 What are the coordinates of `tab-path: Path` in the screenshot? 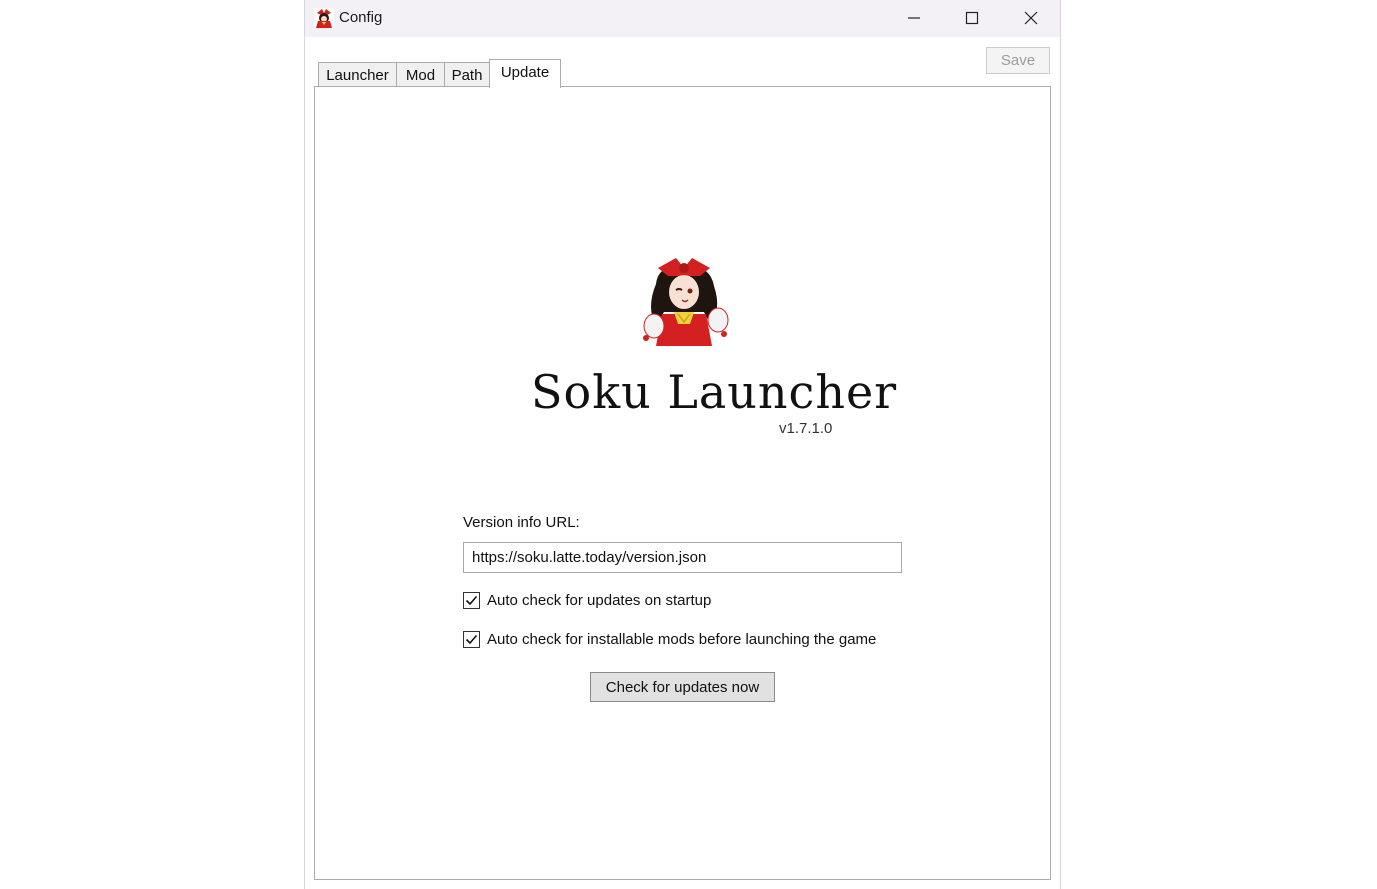 It's located at (467, 74).